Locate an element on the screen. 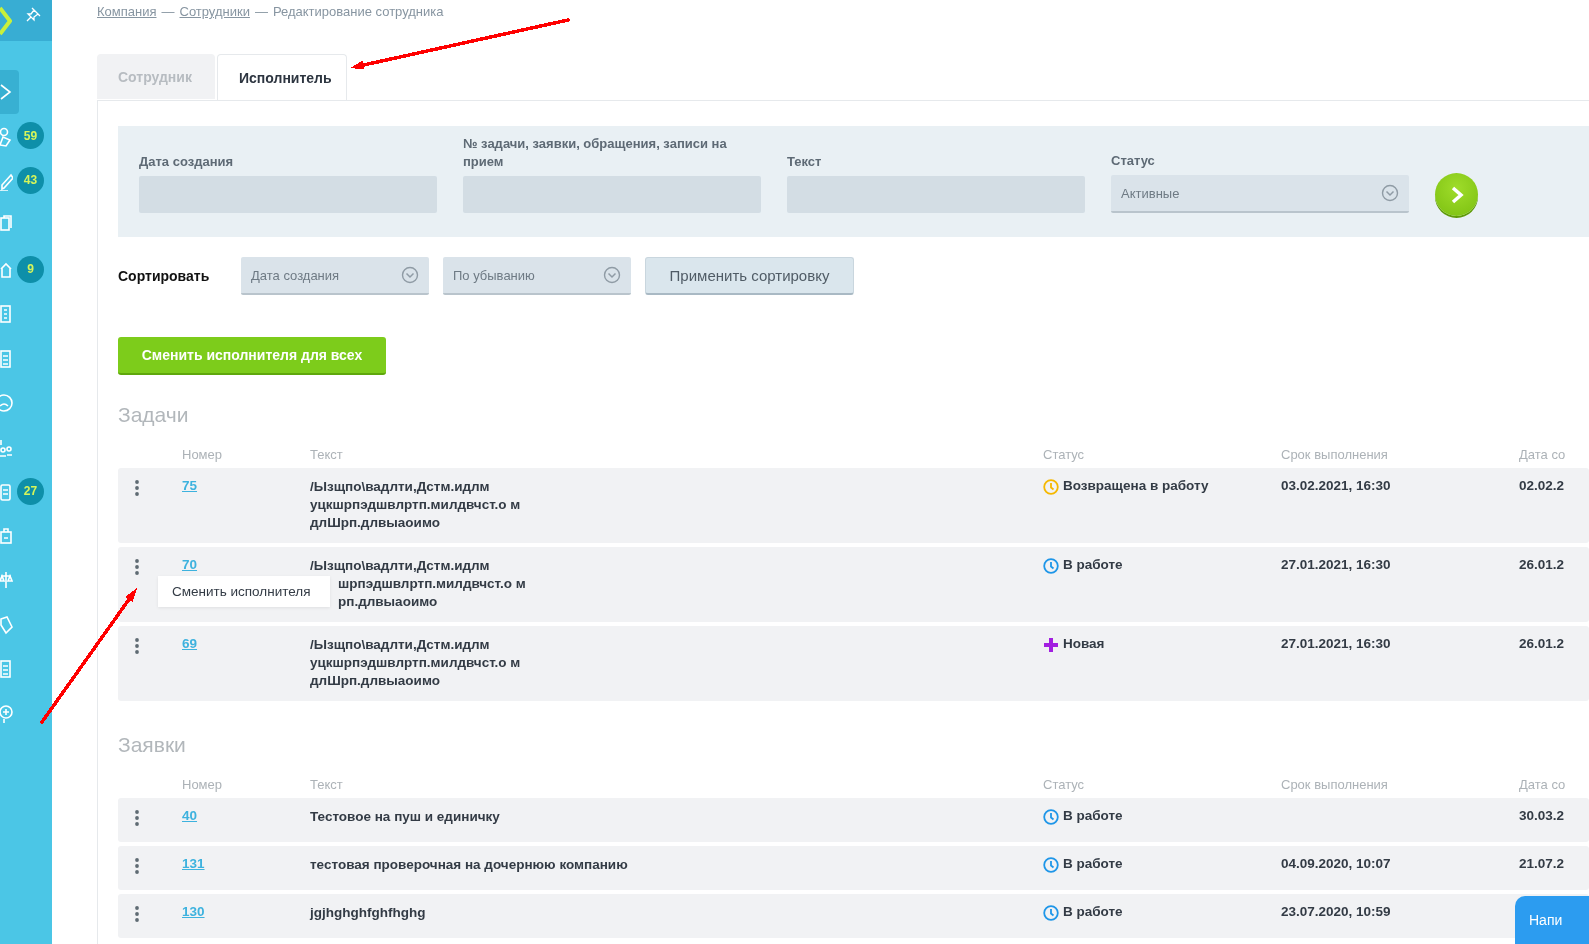 This screenshot has height=944, width=1589. section-title: Задачи is located at coordinates (154, 415).